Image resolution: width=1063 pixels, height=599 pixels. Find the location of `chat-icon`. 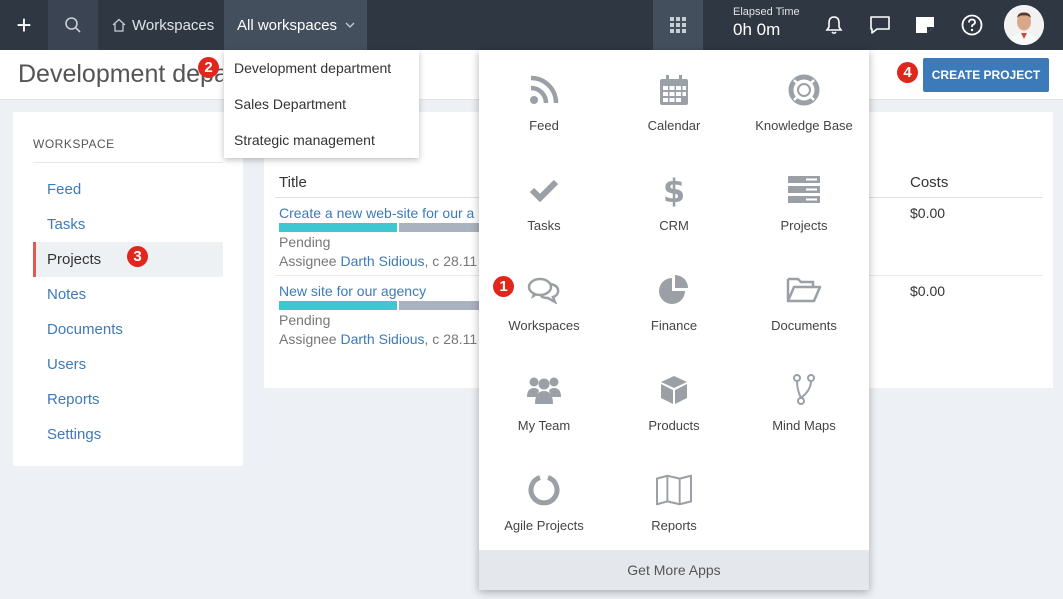

chat-icon is located at coordinates (880, 25).